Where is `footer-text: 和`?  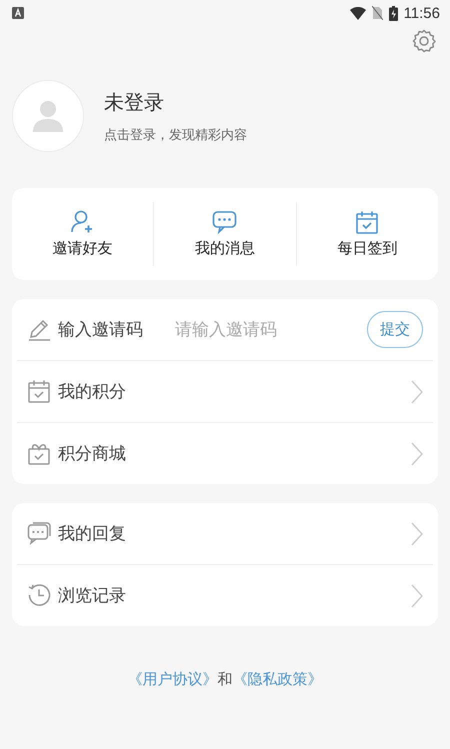 footer-text: 和 is located at coordinates (225, 679).